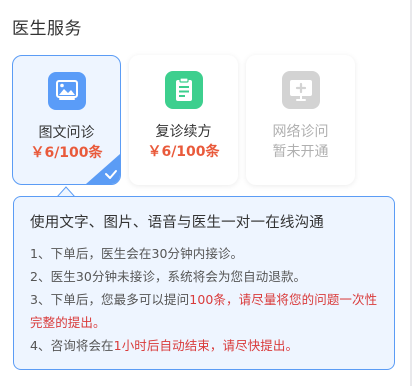 This screenshot has height=386, width=414. I want to click on service-card-follow-up: 复诊续方 ￥6/100条, so click(183, 120).